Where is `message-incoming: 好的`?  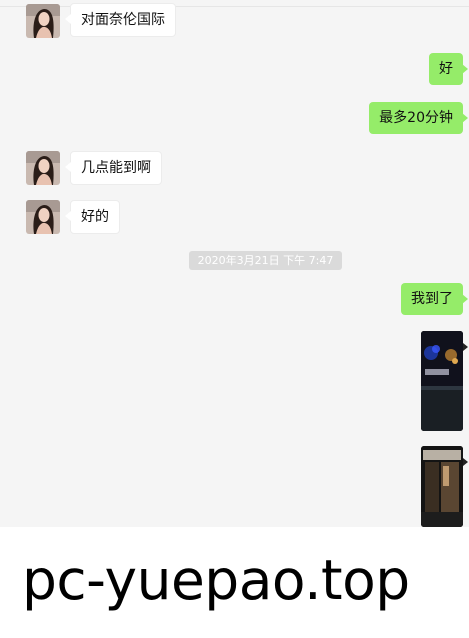
message-incoming: 好的 is located at coordinates (92, 217).